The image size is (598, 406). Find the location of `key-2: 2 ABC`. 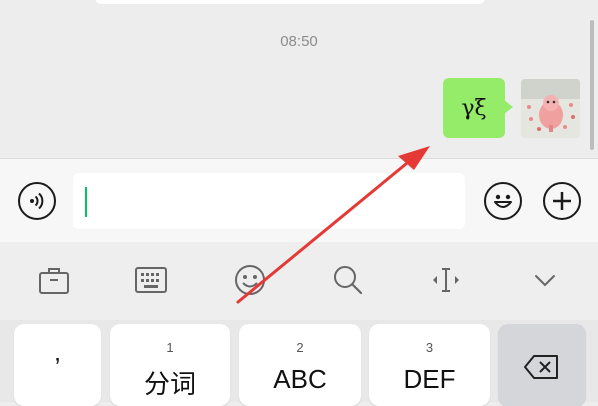

key-2: 2 ABC is located at coordinates (300, 365).